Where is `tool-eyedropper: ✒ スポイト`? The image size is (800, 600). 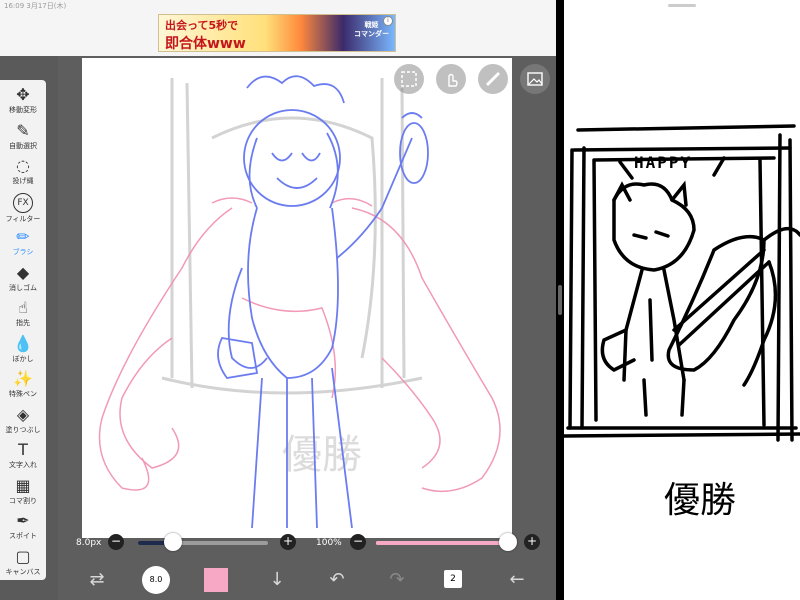 tool-eyedropper: ✒ スポイト is located at coordinates (23, 528).